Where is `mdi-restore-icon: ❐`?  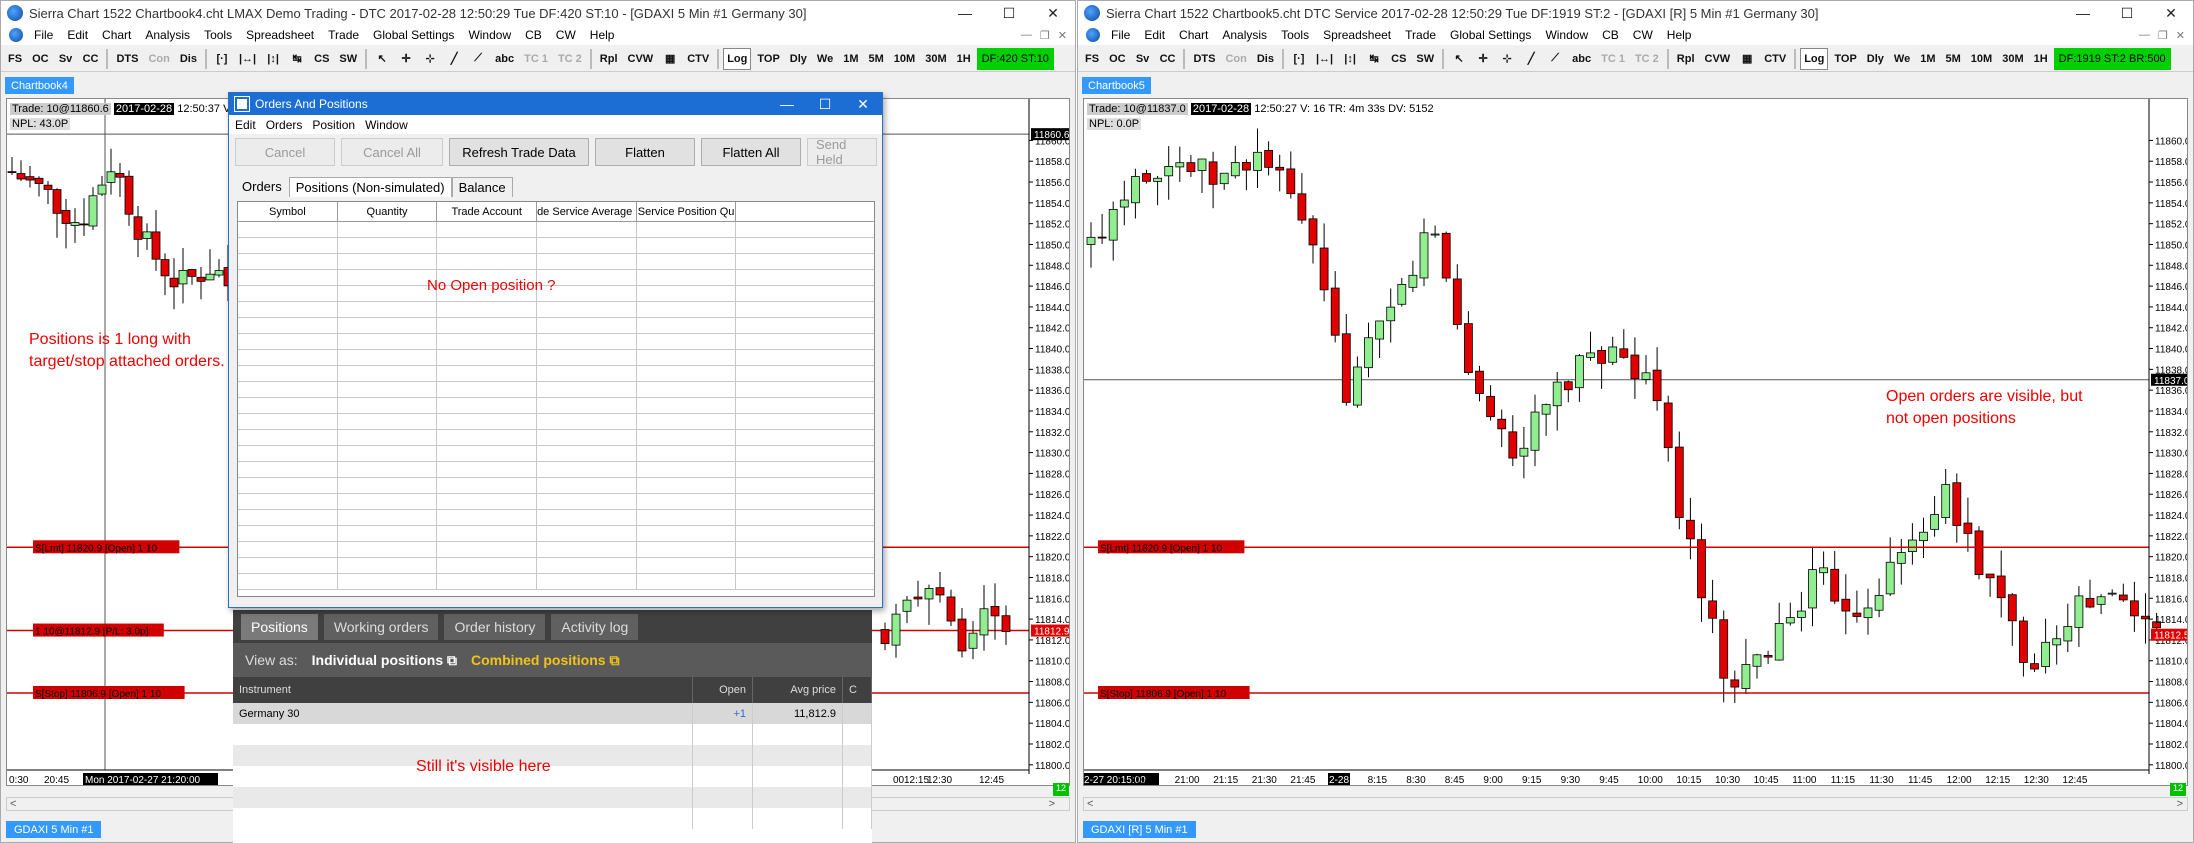
mdi-restore-icon: ❐ is located at coordinates (2163, 35).